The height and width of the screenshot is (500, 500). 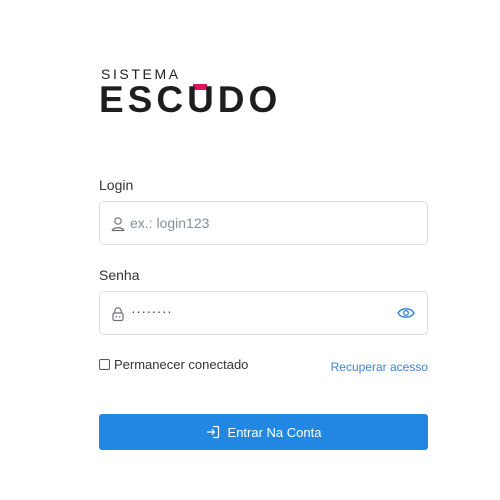 I want to click on recover-access-link: Recuperar acesso, so click(x=379, y=367).